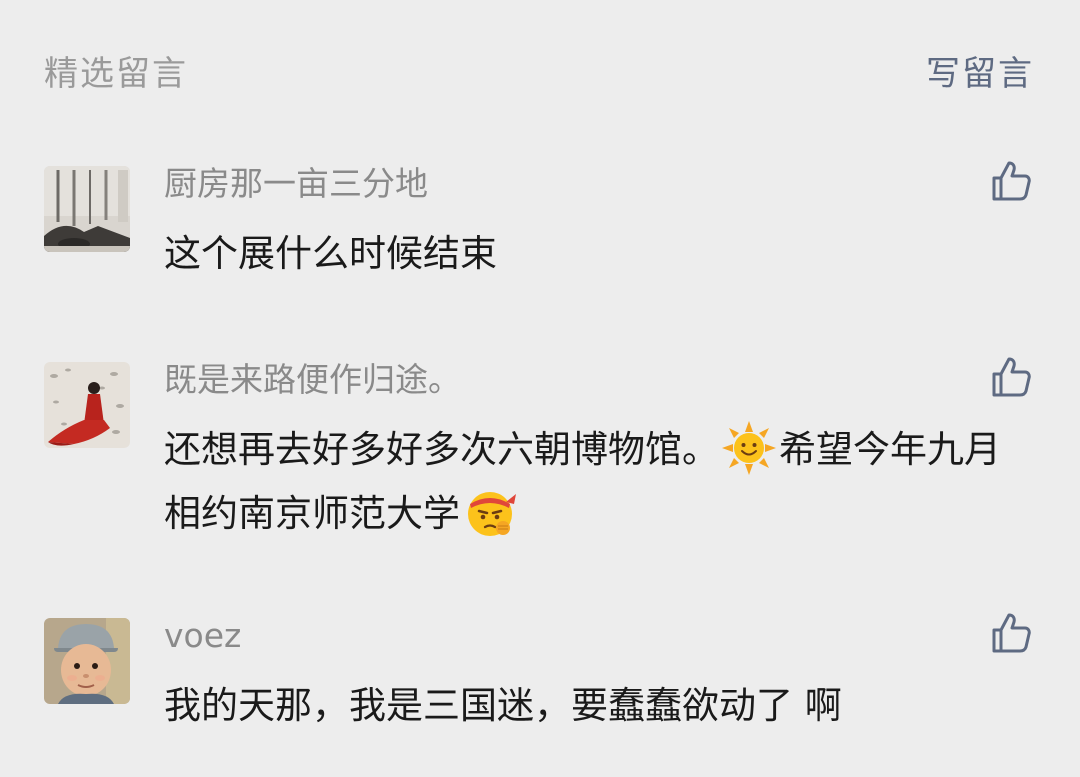 This screenshot has width=1080, height=777. I want to click on kitchen-photo-avatar, so click(87, 209).